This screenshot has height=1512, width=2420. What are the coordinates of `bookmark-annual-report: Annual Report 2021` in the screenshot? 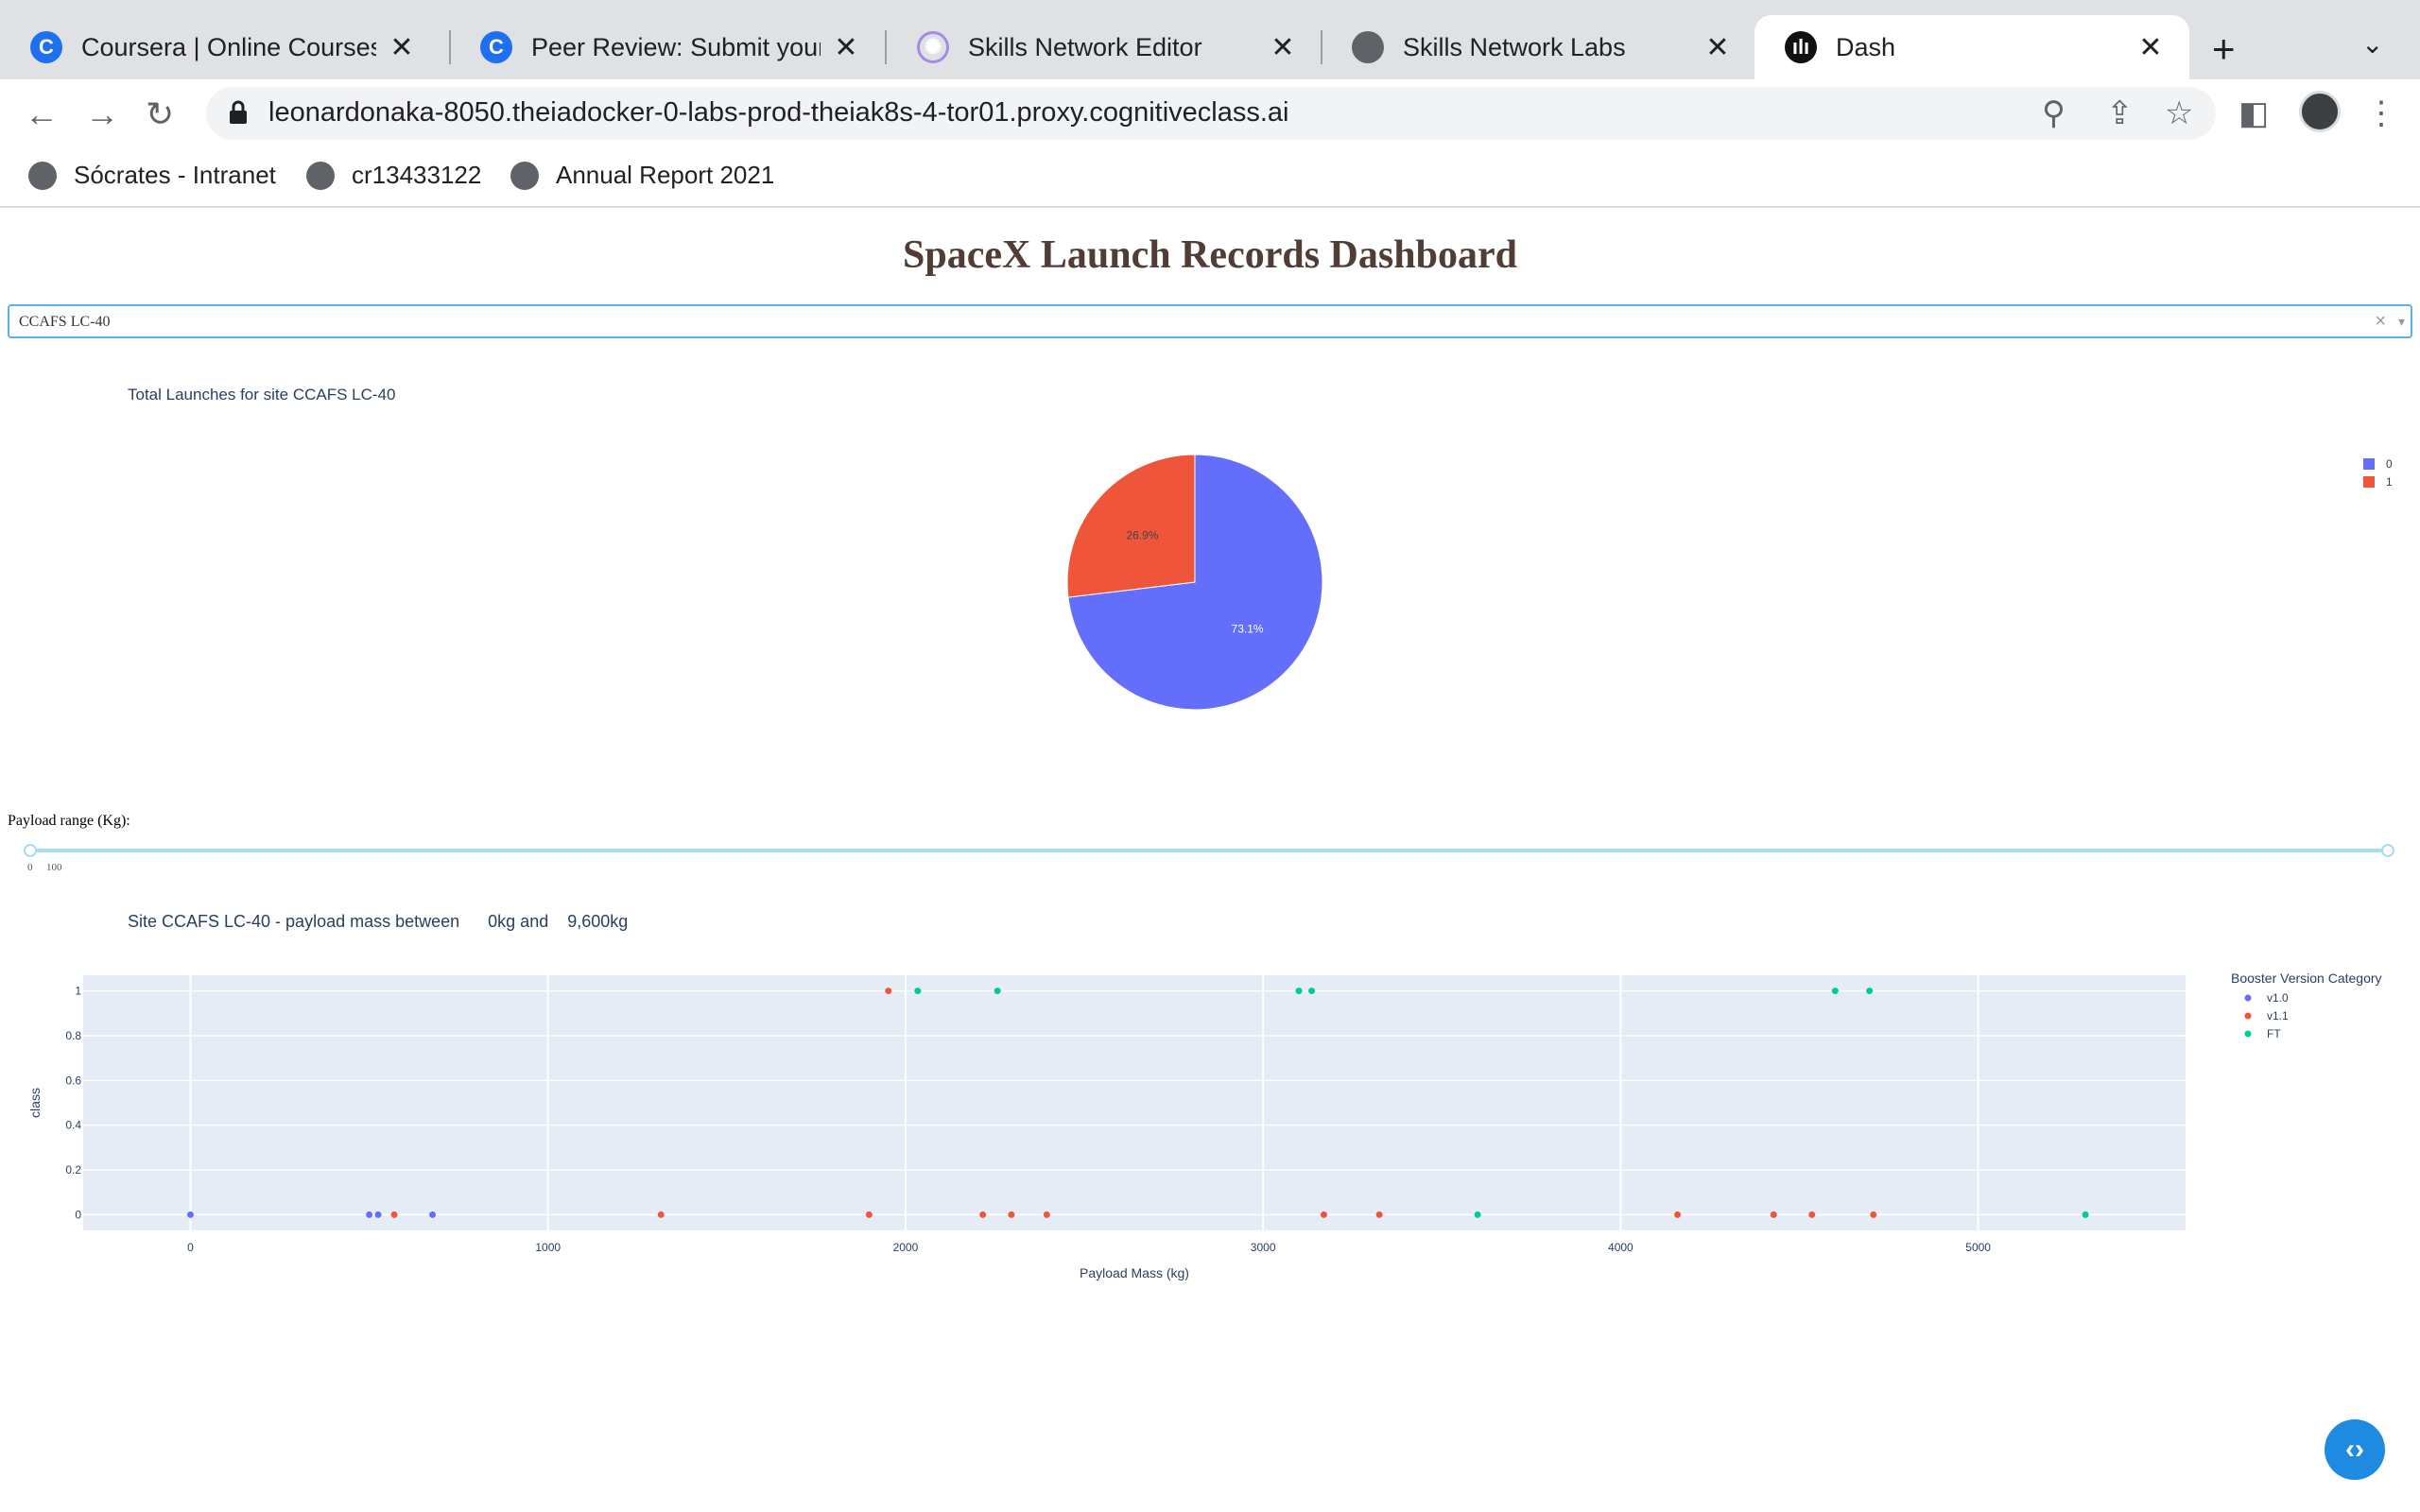 It's located at (642, 175).